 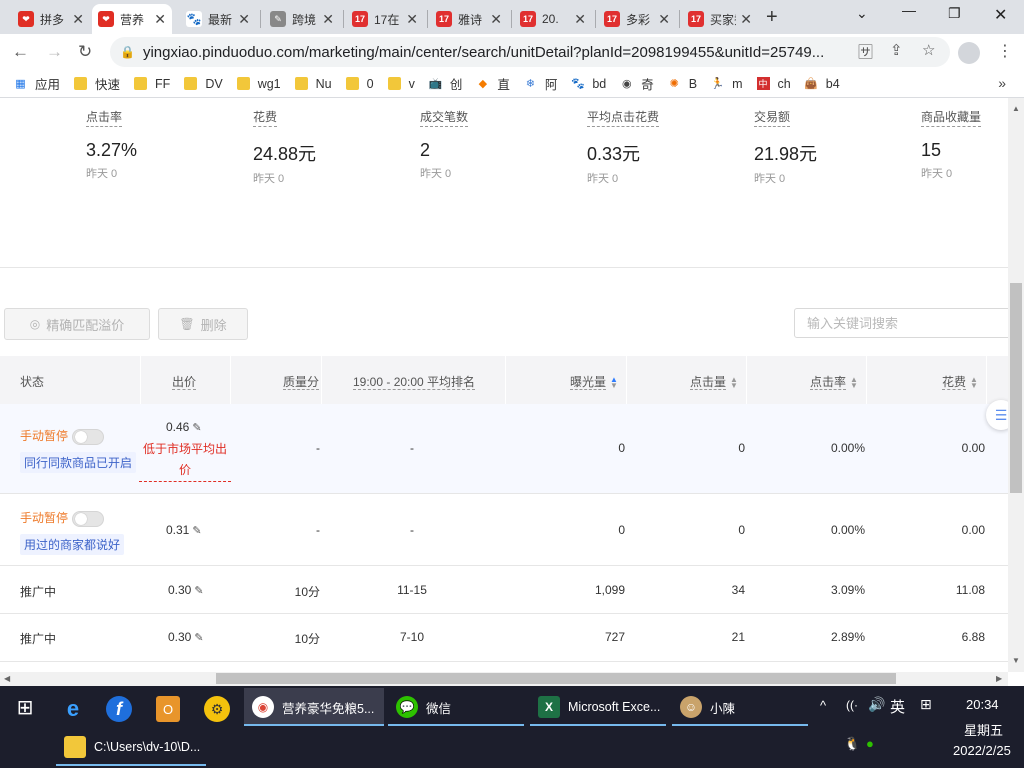 What do you see at coordinates (852, 744) in the screenshot?
I see `qq-icon: 🐧` at bounding box center [852, 744].